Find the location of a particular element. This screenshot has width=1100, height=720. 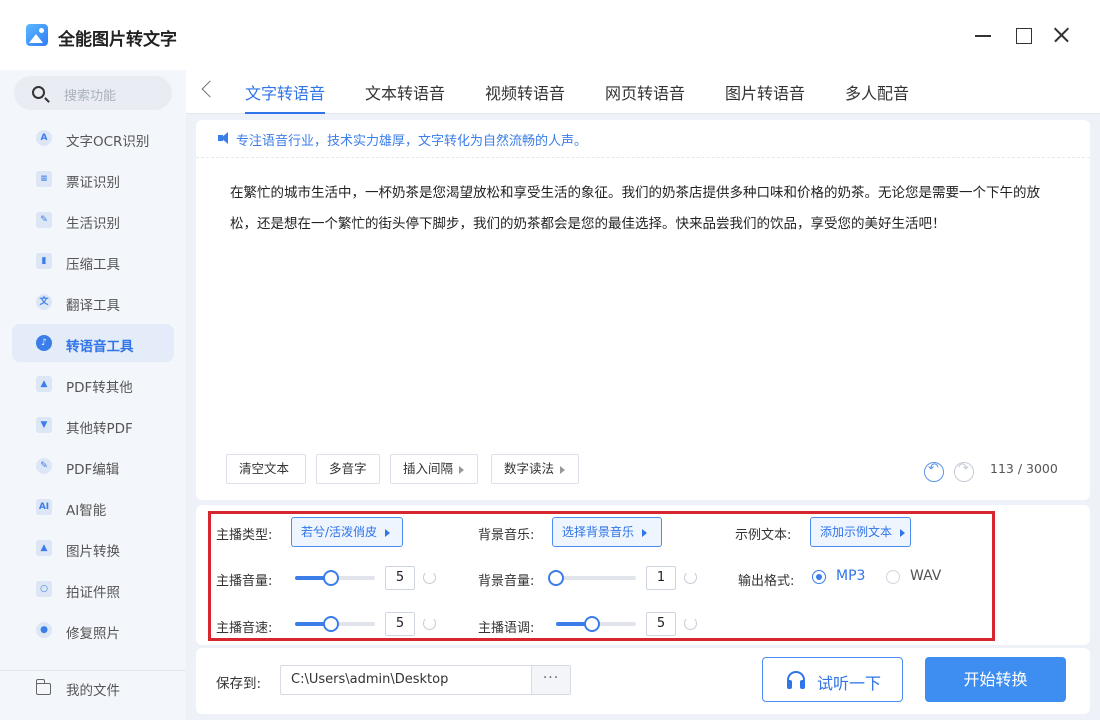

preview-label: 试听一下 is located at coordinates (849, 683).